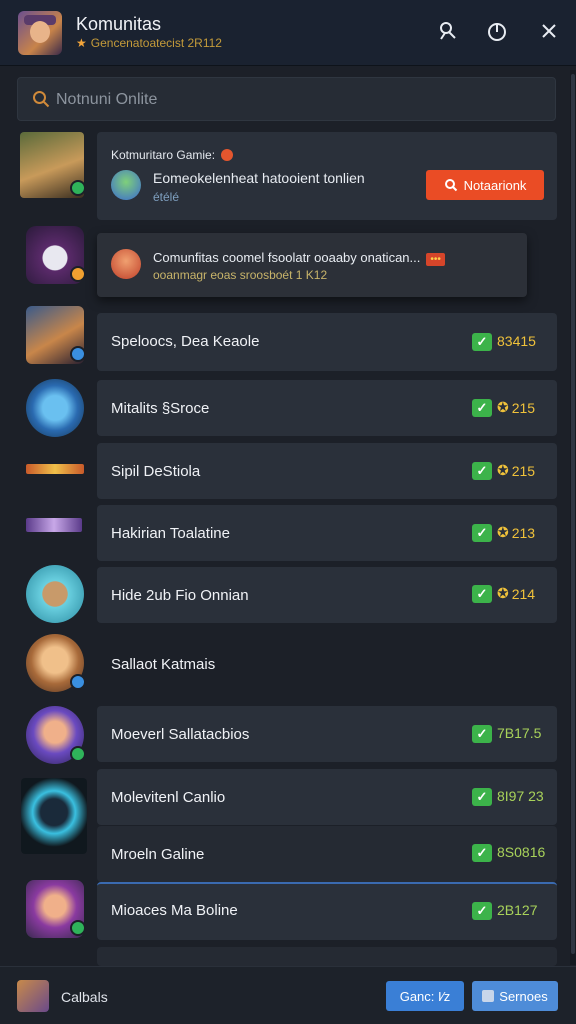  Describe the element at coordinates (174, 910) in the screenshot. I see `row-title: Mioaces Ma Boline` at that location.